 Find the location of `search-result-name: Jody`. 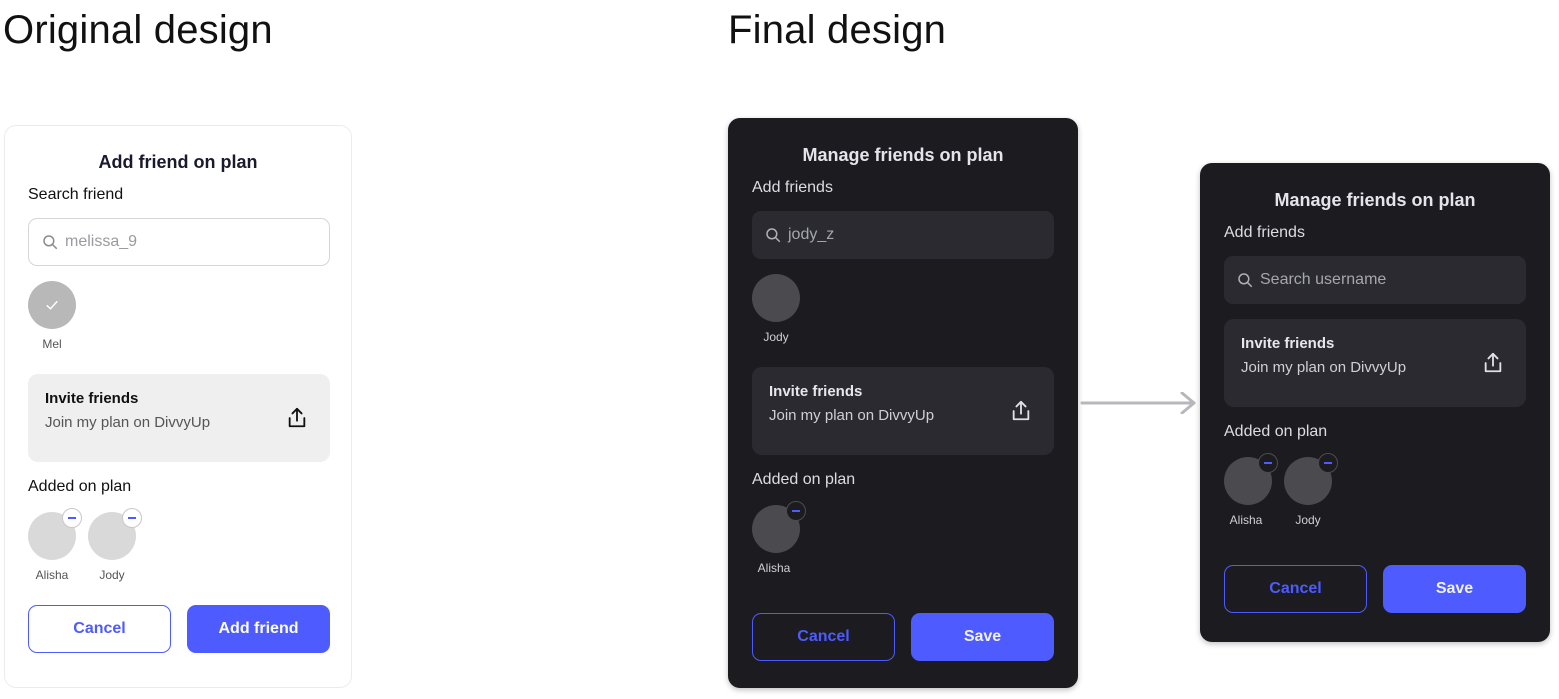

search-result-name: Jody is located at coordinates (776, 337).